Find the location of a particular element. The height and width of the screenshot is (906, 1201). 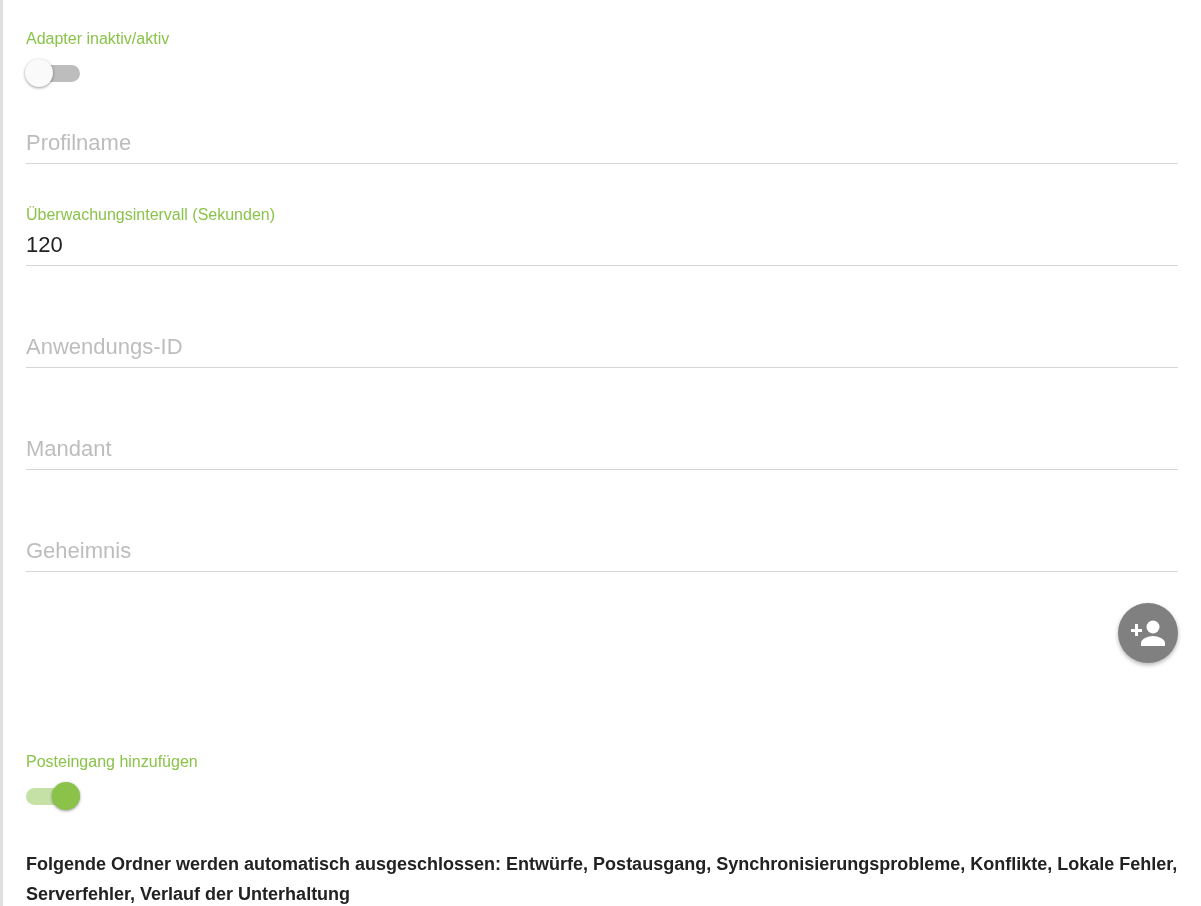

toggle-label: Posteingang hinzufügen is located at coordinates (112, 762).